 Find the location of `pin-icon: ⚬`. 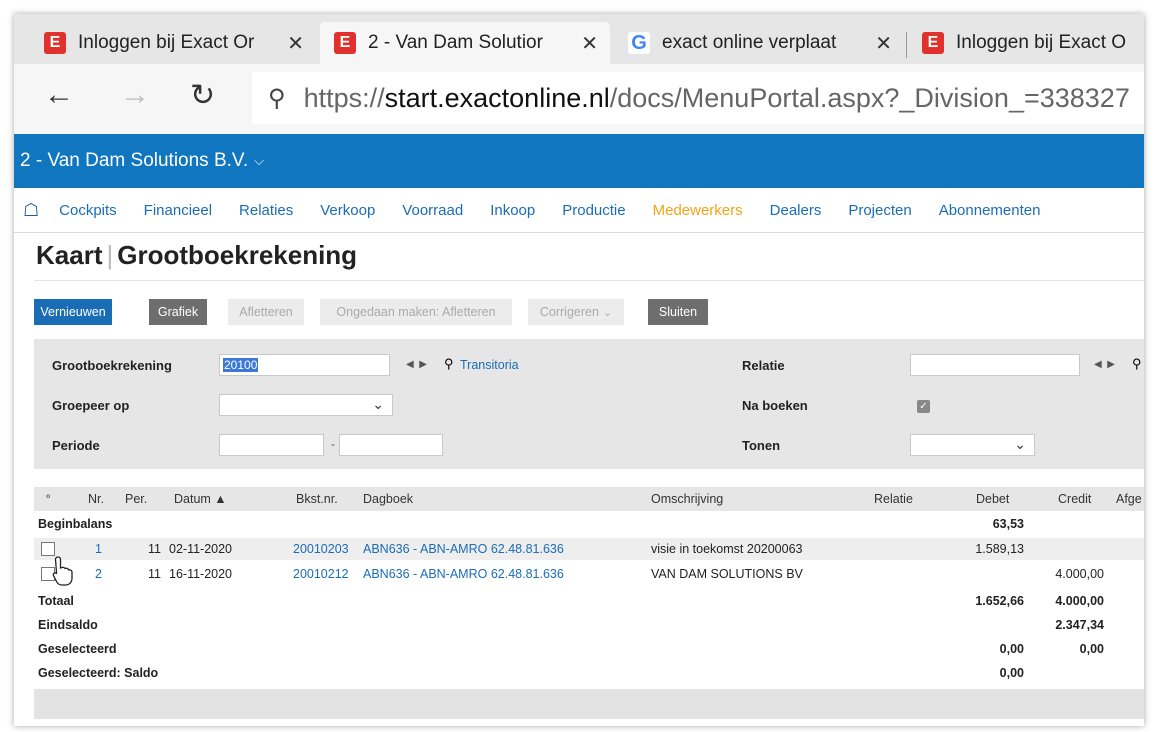

pin-icon: ⚬ is located at coordinates (48, 497).